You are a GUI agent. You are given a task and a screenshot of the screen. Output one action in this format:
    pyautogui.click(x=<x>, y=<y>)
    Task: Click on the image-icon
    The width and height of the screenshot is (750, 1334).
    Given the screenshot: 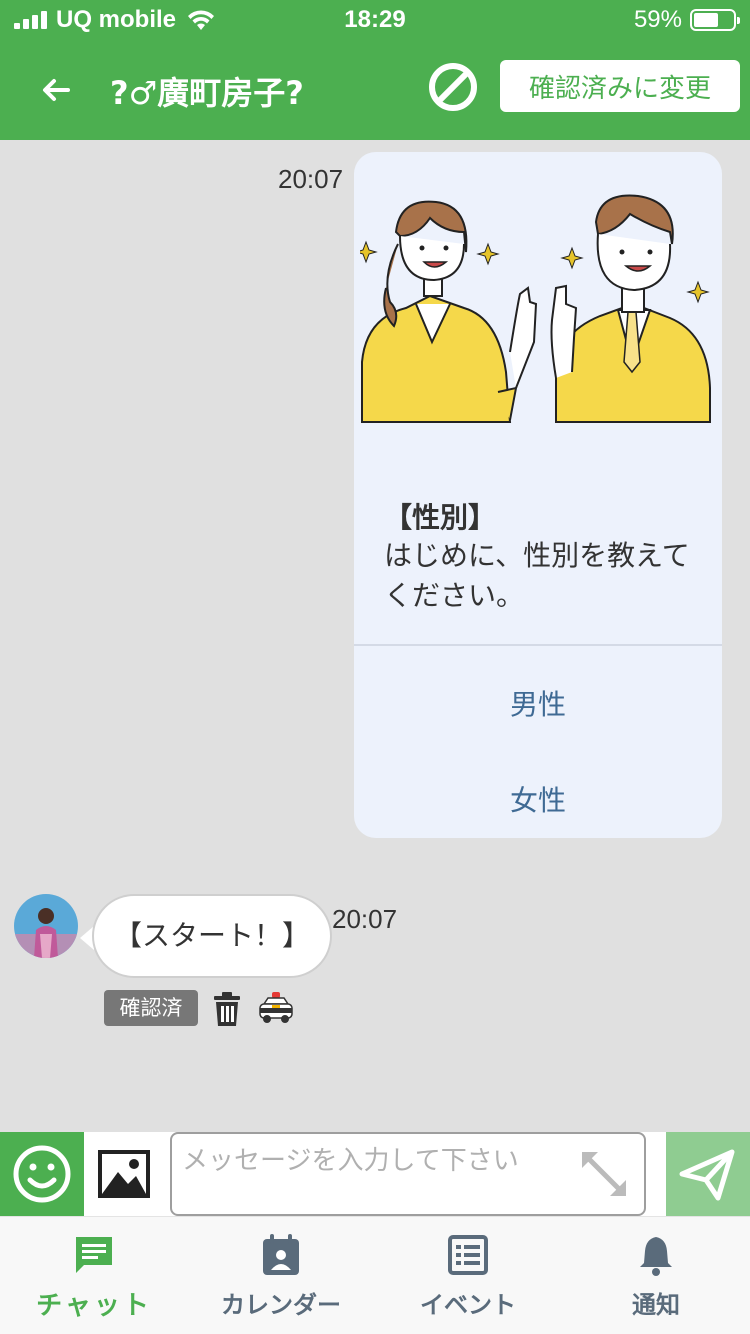 What is the action you would take?
    pyautogui.click(x=124, y=1174)
    